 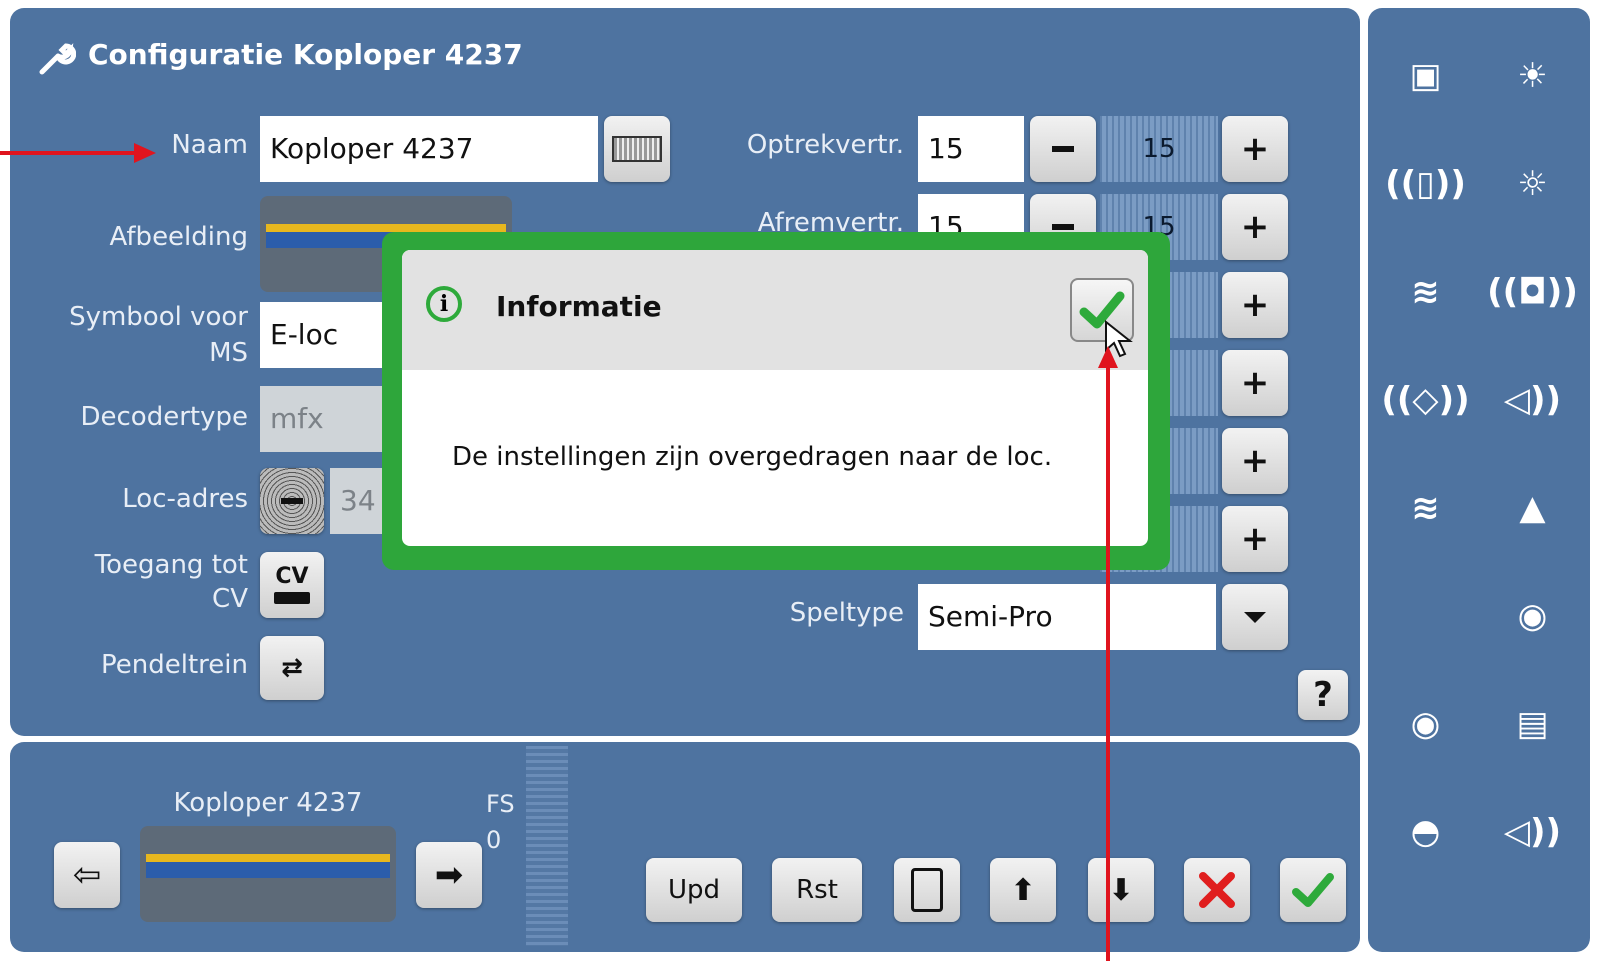 What do you see at coordinates (1425, 508) in the screenshot?
I see `smoke-generator-icon: ≋` at bounding box center [1425, 508].